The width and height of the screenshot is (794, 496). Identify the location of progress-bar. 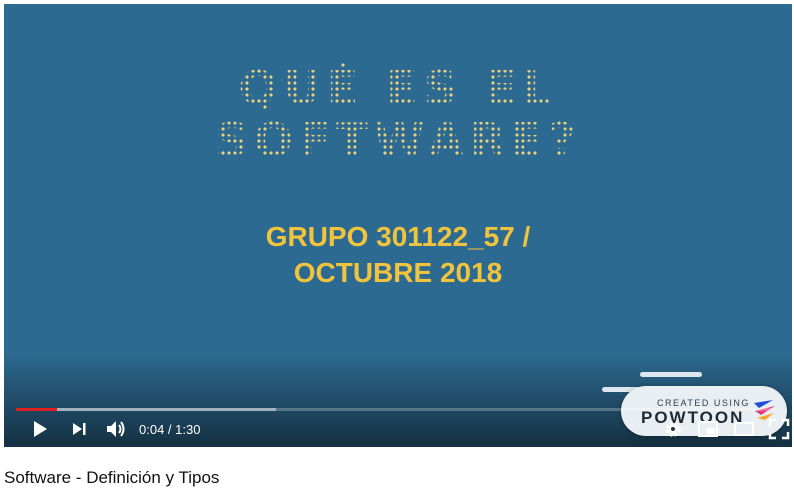
(398, 409).